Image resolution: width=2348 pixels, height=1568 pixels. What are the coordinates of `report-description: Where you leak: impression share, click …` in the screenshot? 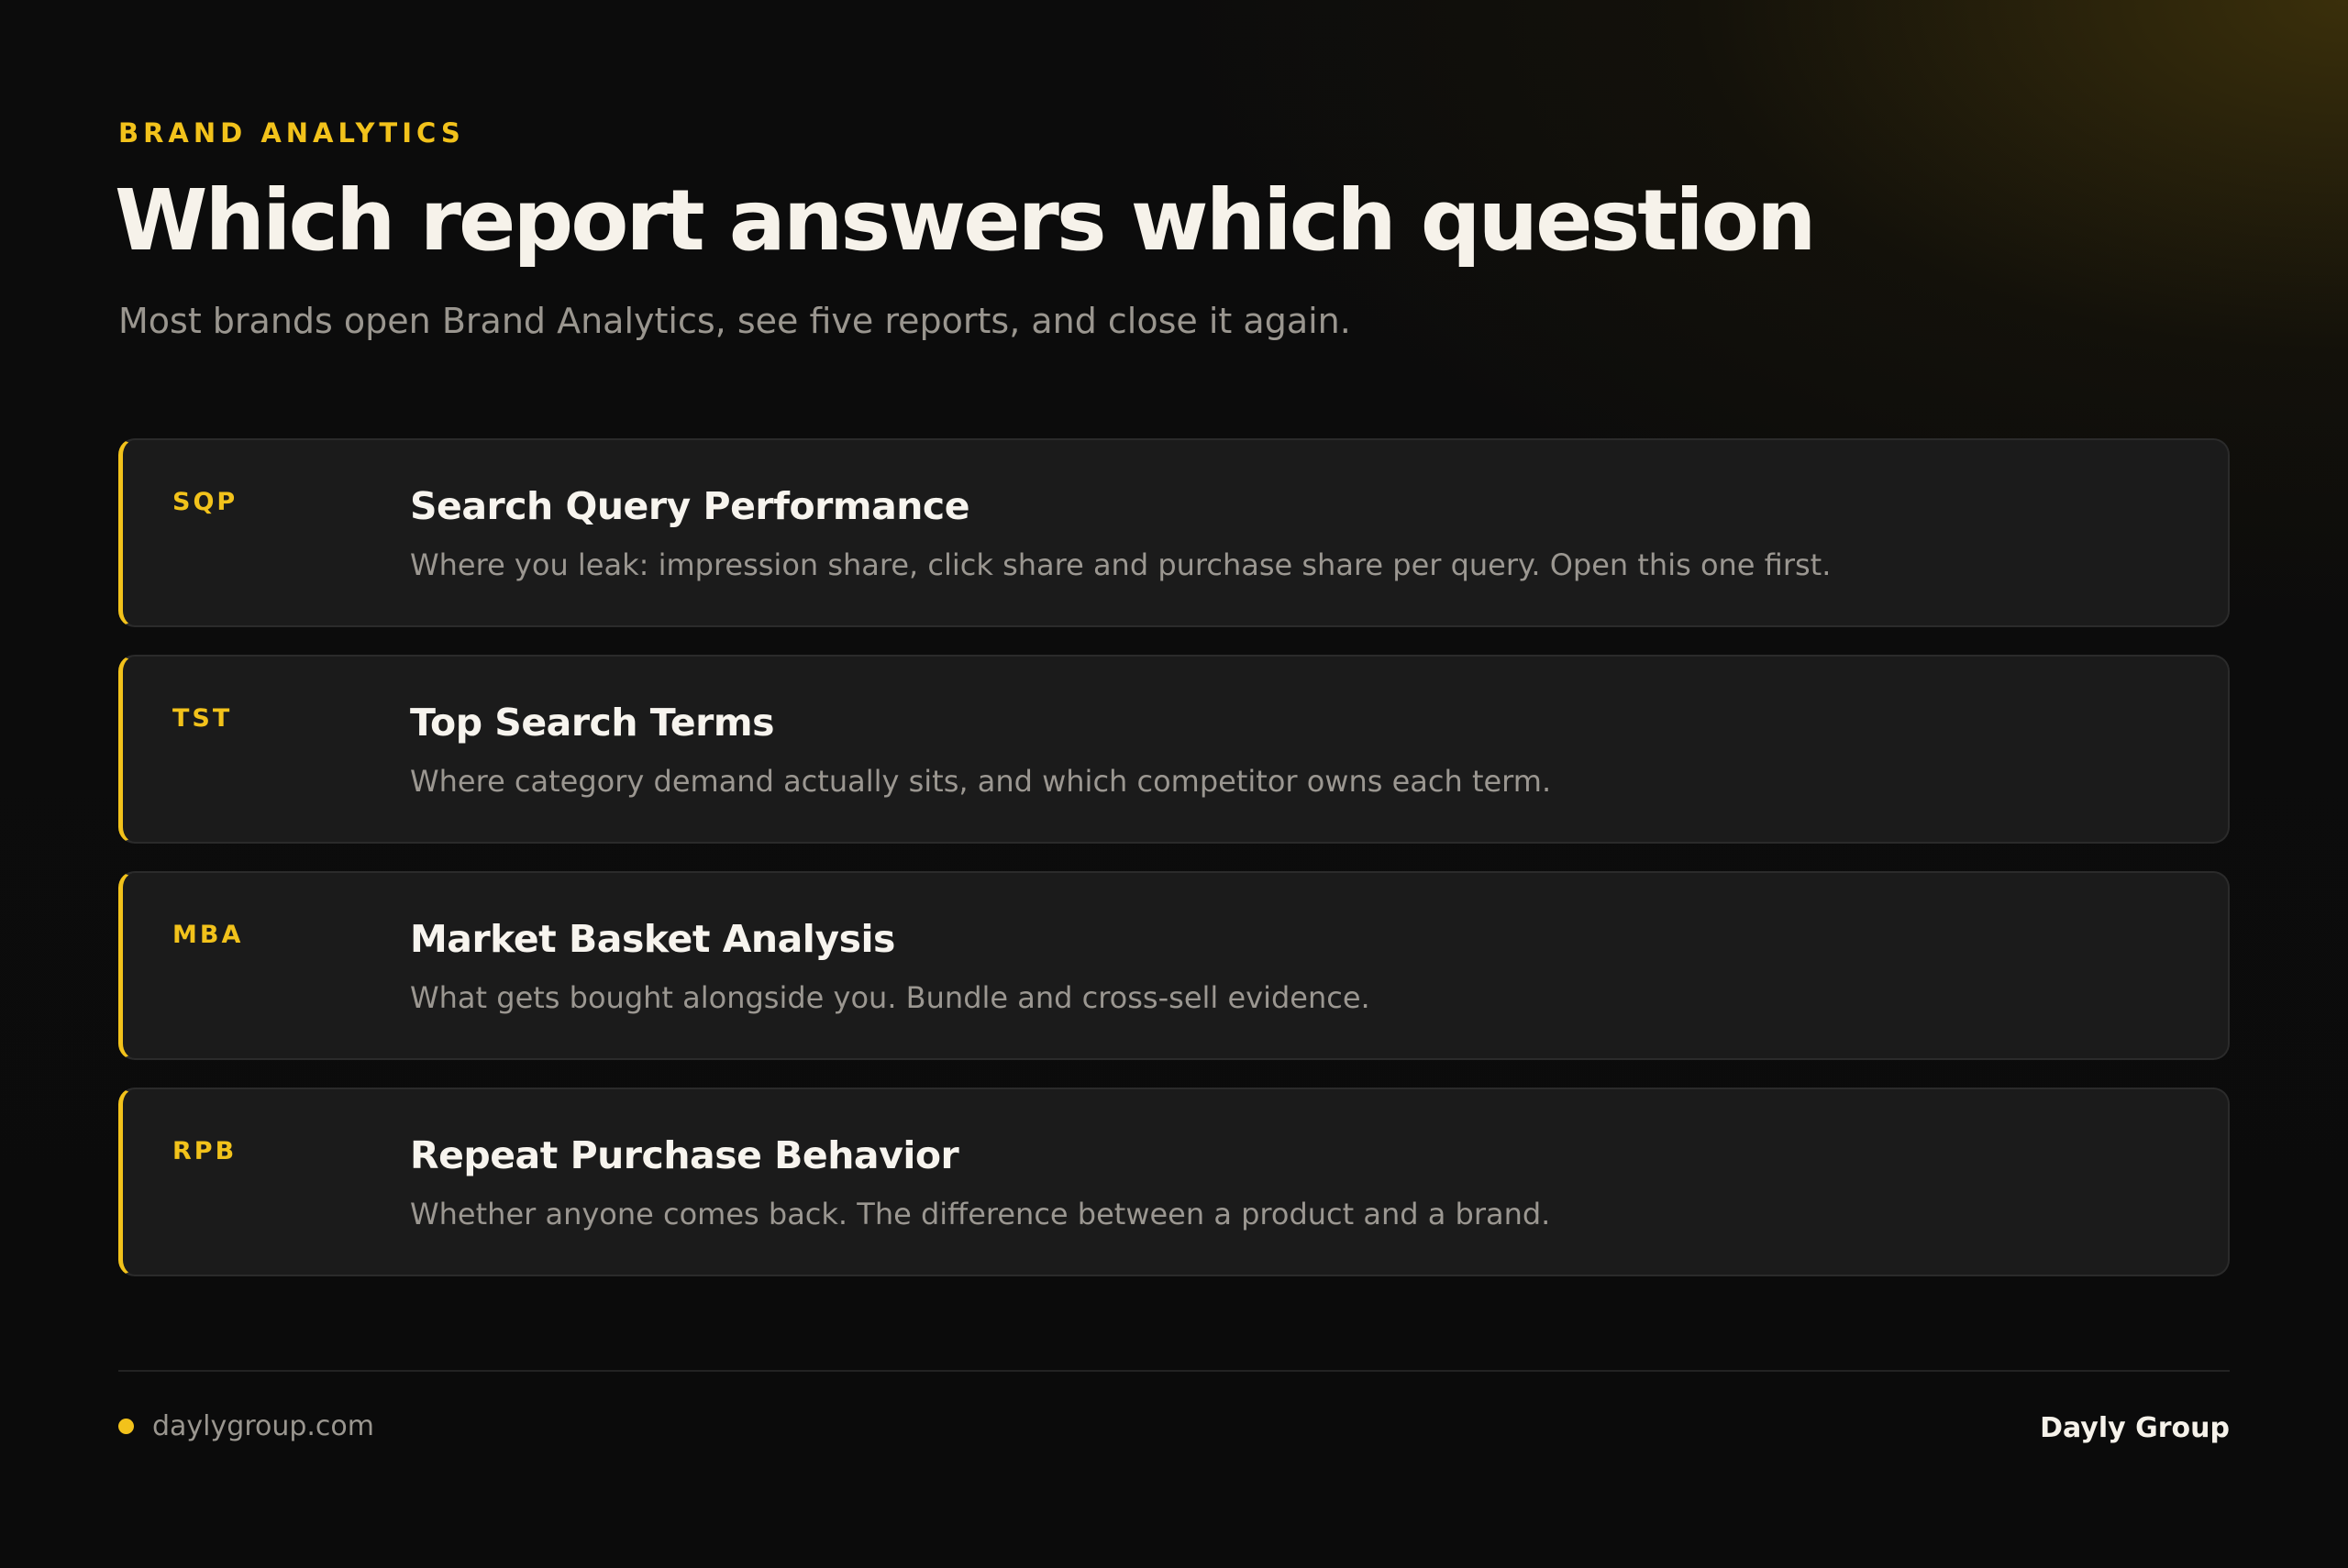 It's located at (1121, 565).